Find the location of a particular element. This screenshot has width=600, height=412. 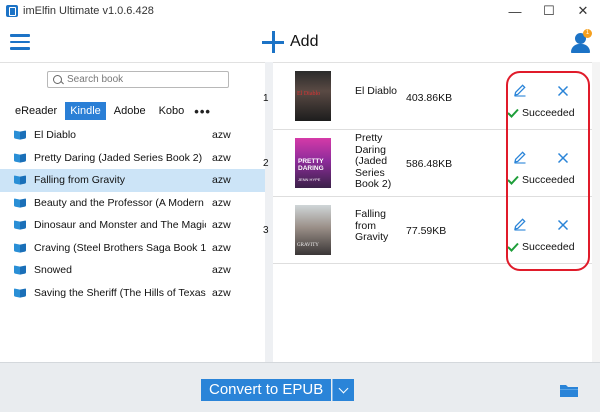

cover-author: JENN HYPE is located at coordinates (309, 179).